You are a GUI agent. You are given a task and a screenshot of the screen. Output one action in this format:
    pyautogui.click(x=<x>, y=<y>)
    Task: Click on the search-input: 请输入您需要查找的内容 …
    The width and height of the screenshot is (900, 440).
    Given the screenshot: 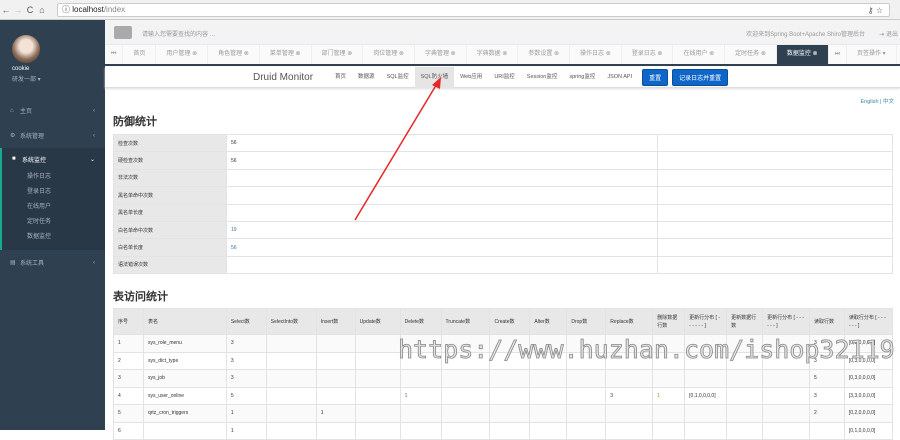 What is the action you would take?
    pyautogui.click(x=179, y=33)
    